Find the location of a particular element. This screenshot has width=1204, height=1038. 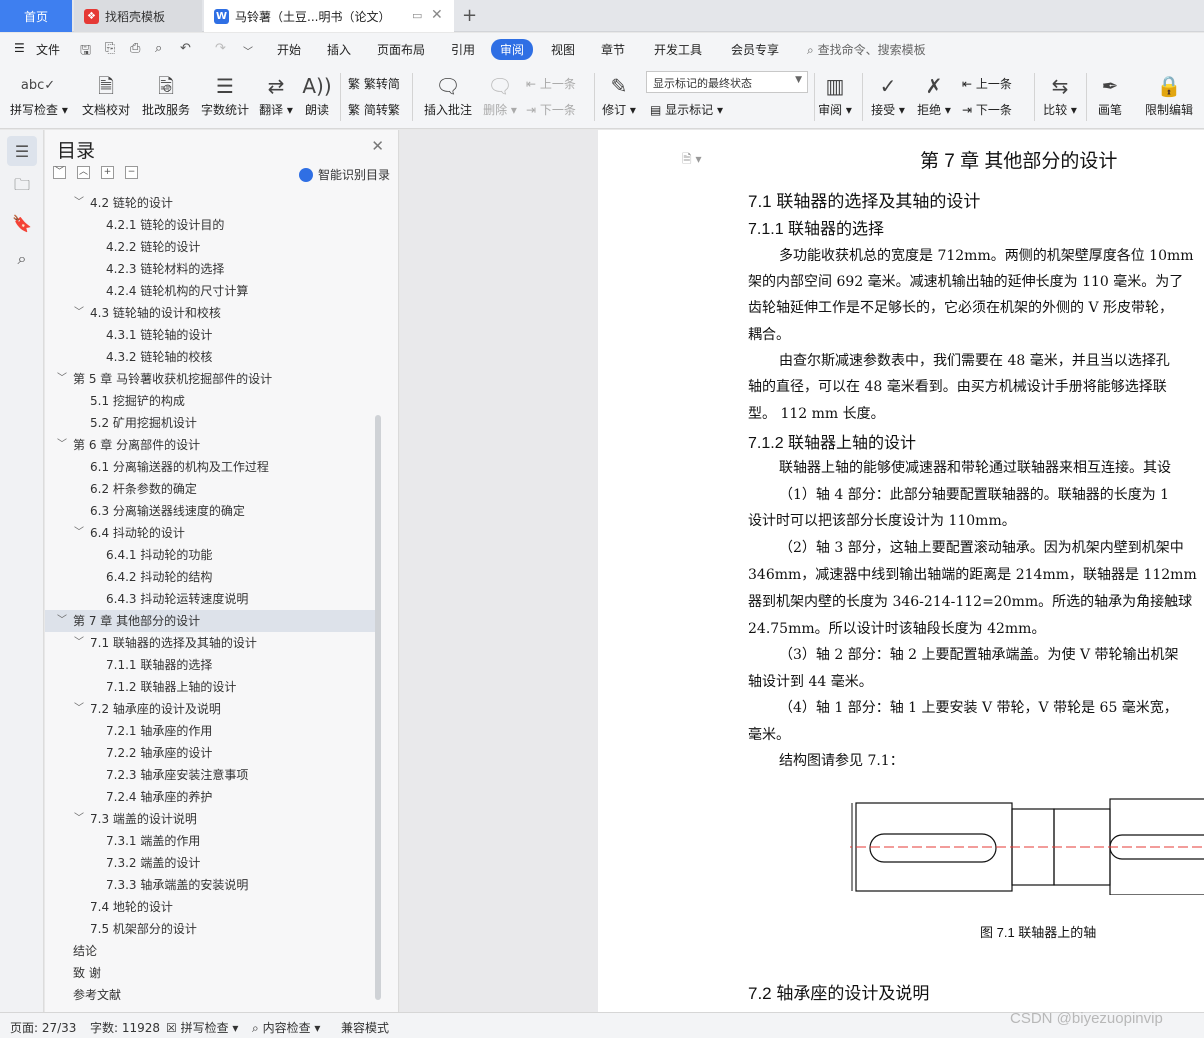

toc-item: 7.2.1 轴承座的作用 is located at coordinates (210, 731).